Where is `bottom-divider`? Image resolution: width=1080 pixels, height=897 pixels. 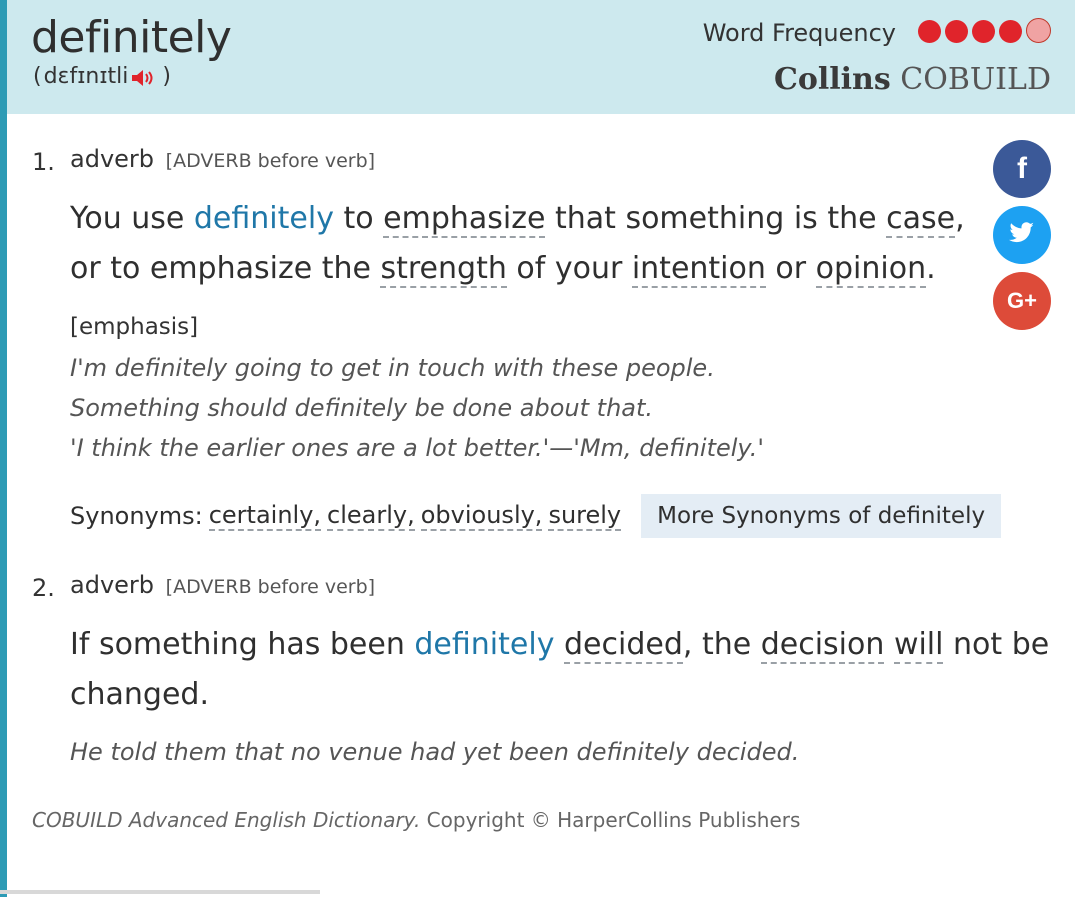 bottom-divider is located at coordinates (160, 892).